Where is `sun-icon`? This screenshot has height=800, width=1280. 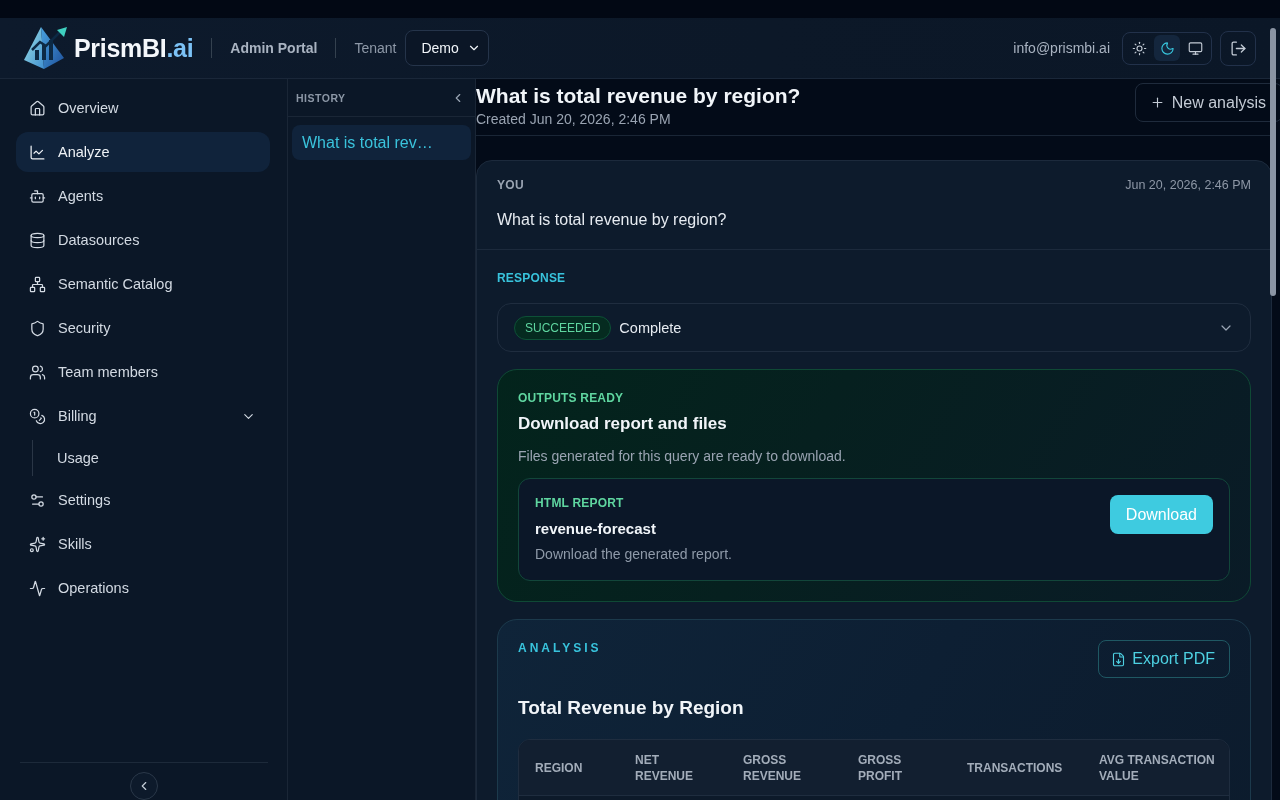
sun-icon is located at coordinates (1139, 48).